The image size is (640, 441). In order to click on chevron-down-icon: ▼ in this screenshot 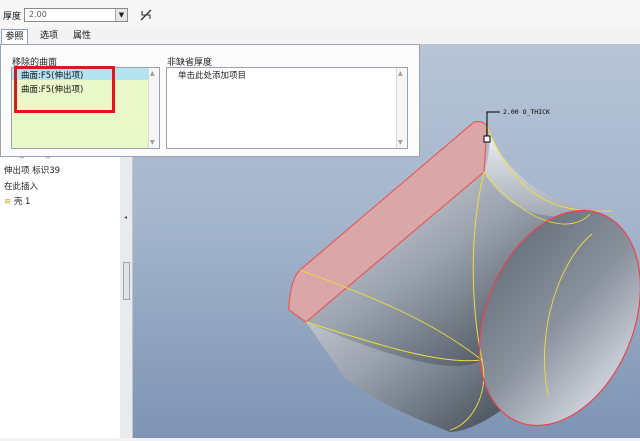, I will do `click(121, 15)`.